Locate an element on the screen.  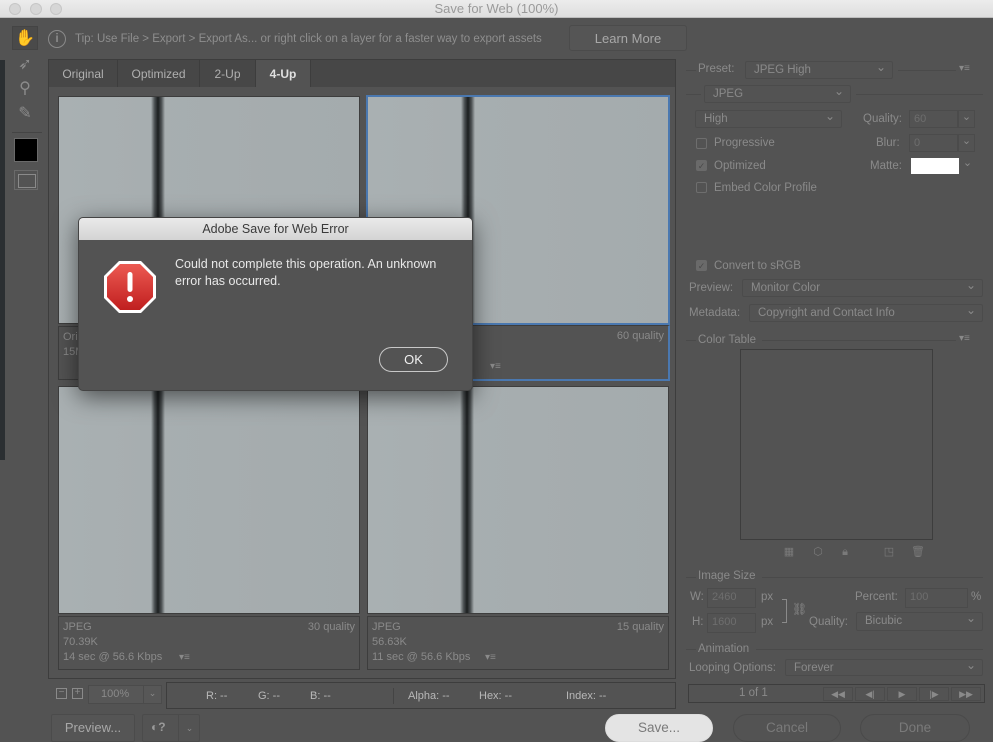
hand-tool-icon: ✋ is located at coordinates (25, 38).